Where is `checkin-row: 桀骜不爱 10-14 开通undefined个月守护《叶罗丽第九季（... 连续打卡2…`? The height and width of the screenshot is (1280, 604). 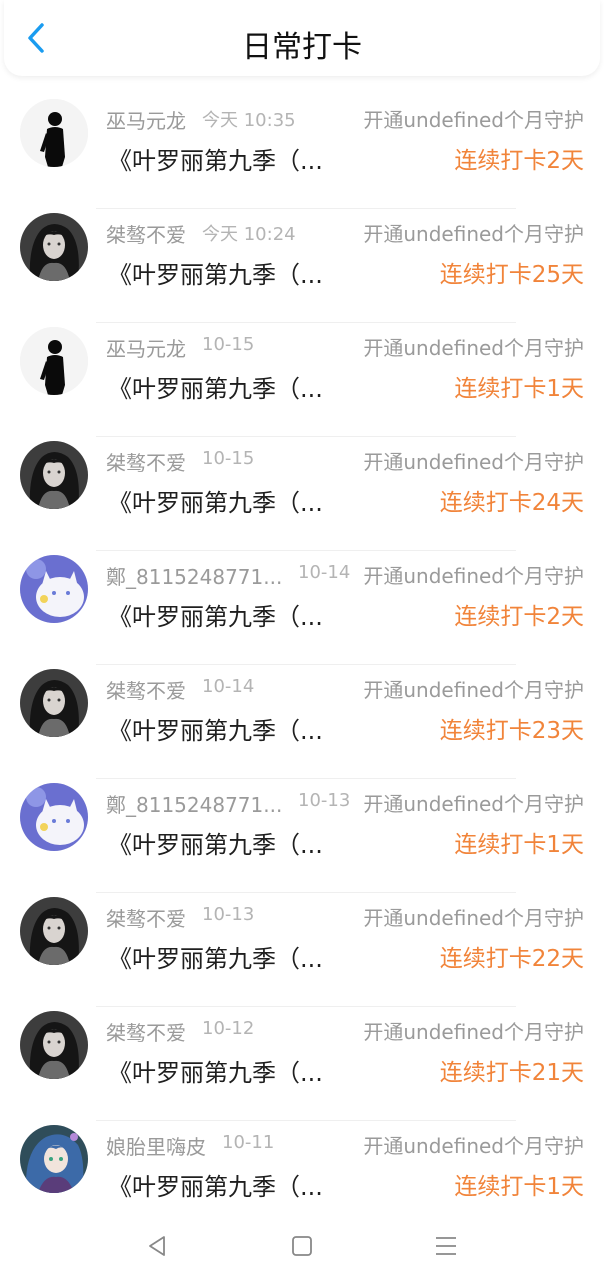 checkin-row: 桀骜不爱 10-14 开通undefined个月守护《叶罗丽第九季（... 连续打卡2… is located at coordinates (302, 722).